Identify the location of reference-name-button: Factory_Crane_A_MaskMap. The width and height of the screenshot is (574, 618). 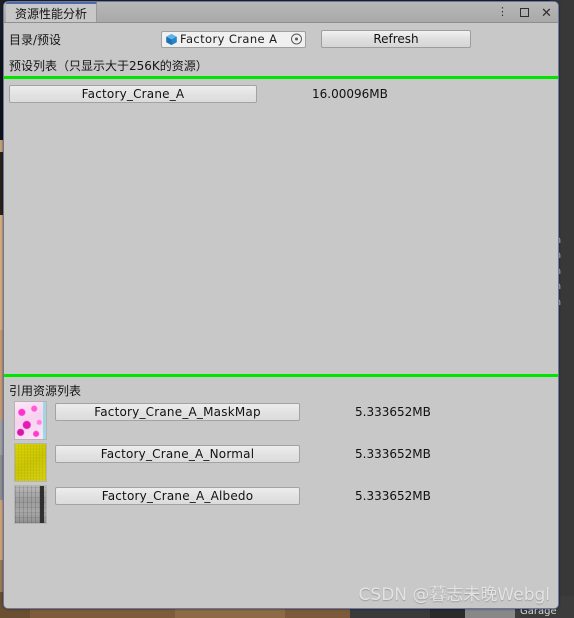
(177, 412).